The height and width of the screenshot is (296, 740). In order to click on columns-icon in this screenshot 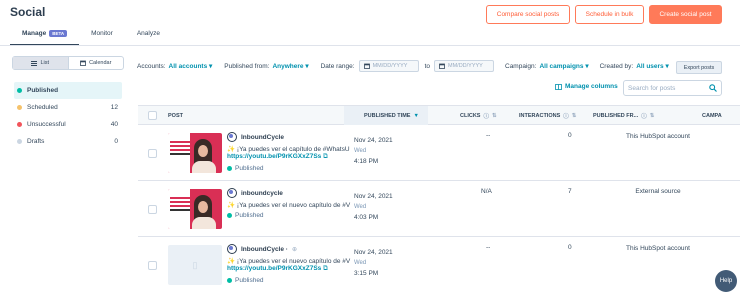, I will do `click(558, 86)`.